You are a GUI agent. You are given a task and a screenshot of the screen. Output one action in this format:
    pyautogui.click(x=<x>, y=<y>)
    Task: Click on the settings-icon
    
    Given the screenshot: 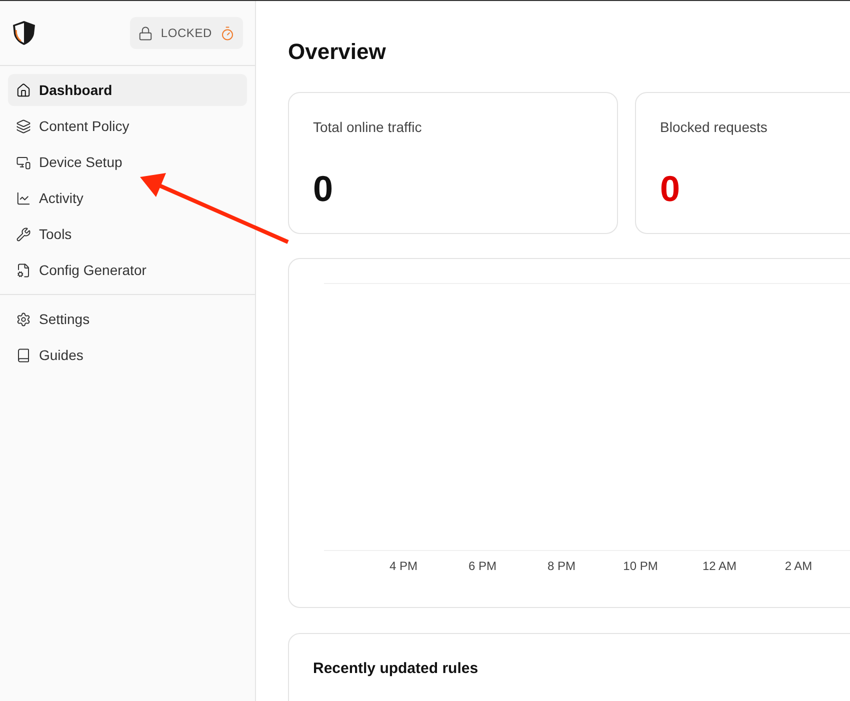 What is the action you would take?
    pyautogui.click(x=23, y=319)
    